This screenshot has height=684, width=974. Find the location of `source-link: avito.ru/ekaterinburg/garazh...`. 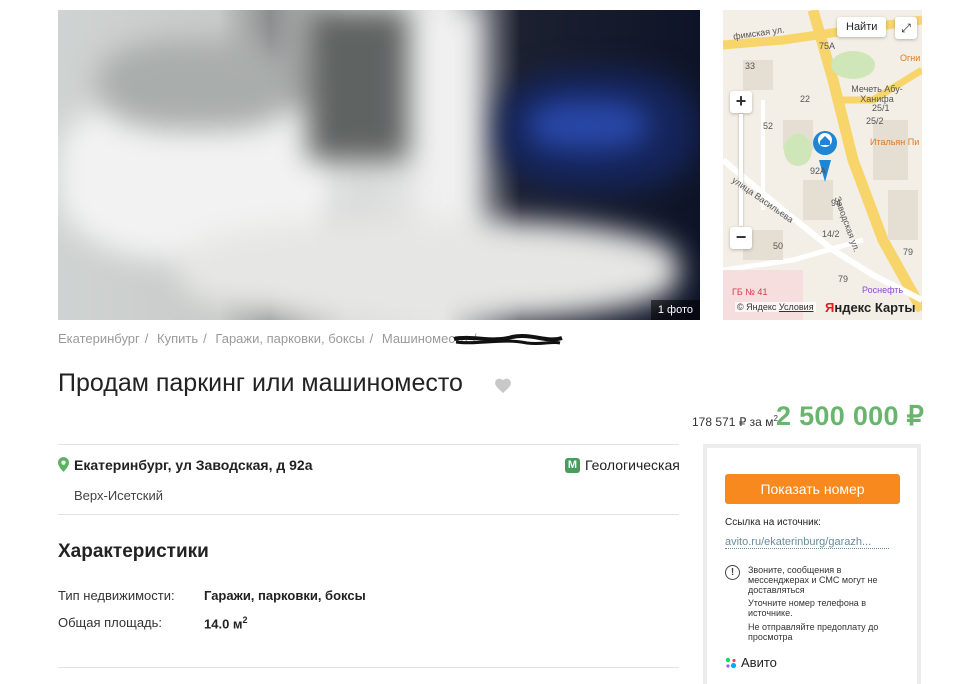

source-link: avito.ru/ekaterinburg/garazh... is located at coordinates (807, 542).